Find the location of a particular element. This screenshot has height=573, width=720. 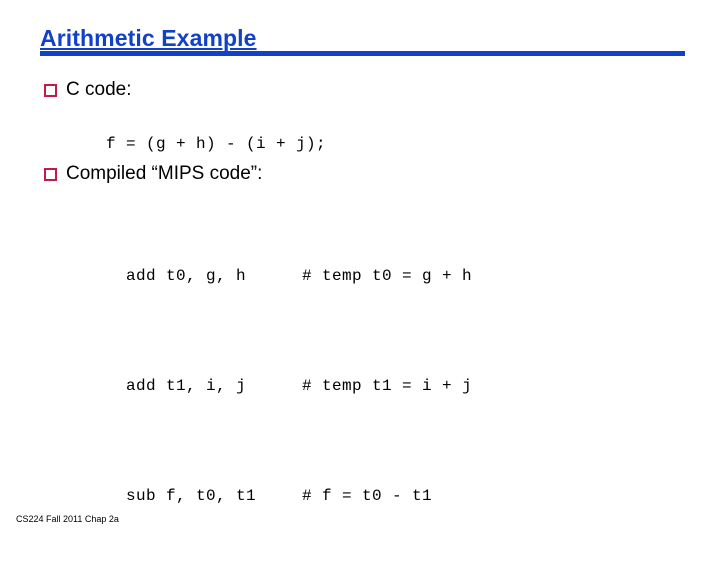

bullet-item-label: C code: is located at coordinates (99, 89).